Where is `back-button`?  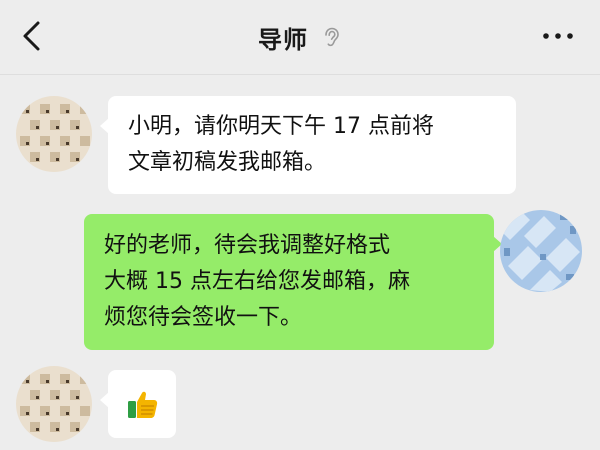
back-button is located at coordinates (34, 36).